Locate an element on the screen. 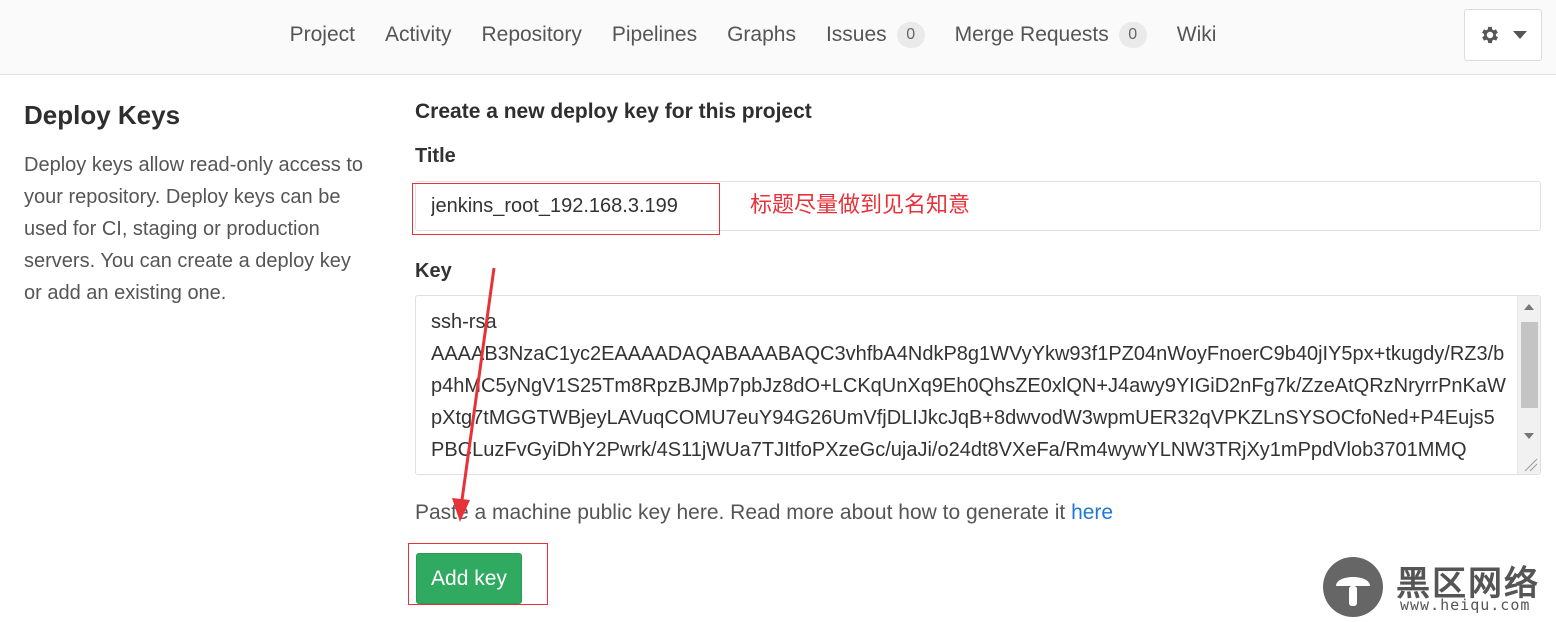 The height and width of the screenshot is (622, 1556). nav-item-repository: Repository is located at coordinates (531, 35).